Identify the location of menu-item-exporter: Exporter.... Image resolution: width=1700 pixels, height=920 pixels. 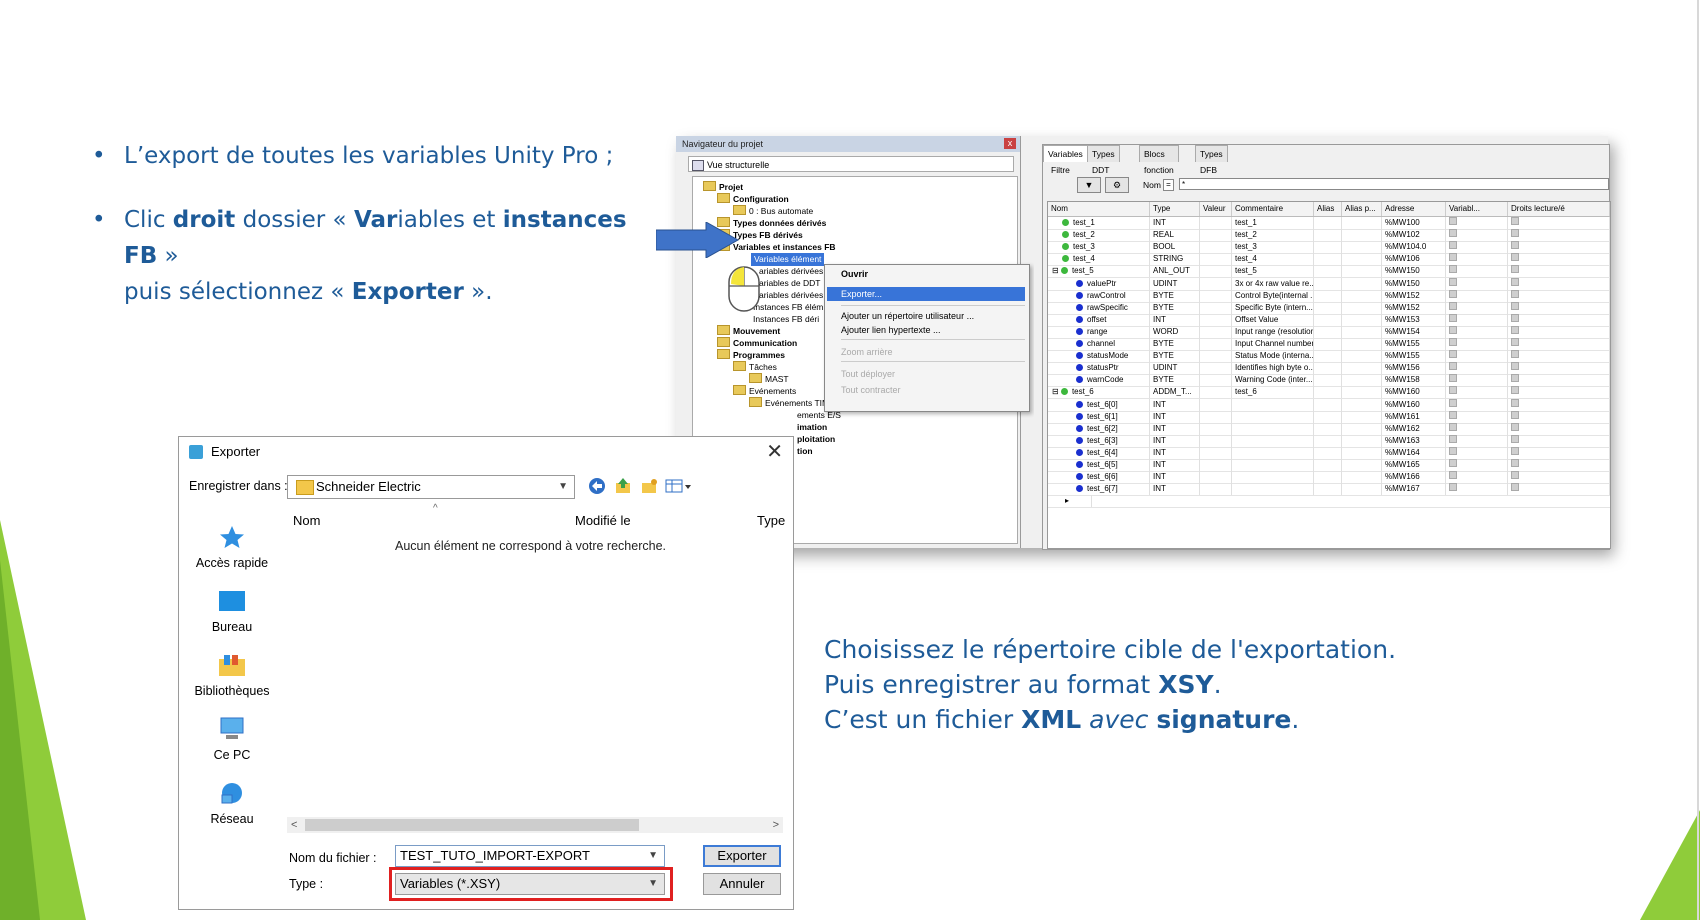
(926, 294).